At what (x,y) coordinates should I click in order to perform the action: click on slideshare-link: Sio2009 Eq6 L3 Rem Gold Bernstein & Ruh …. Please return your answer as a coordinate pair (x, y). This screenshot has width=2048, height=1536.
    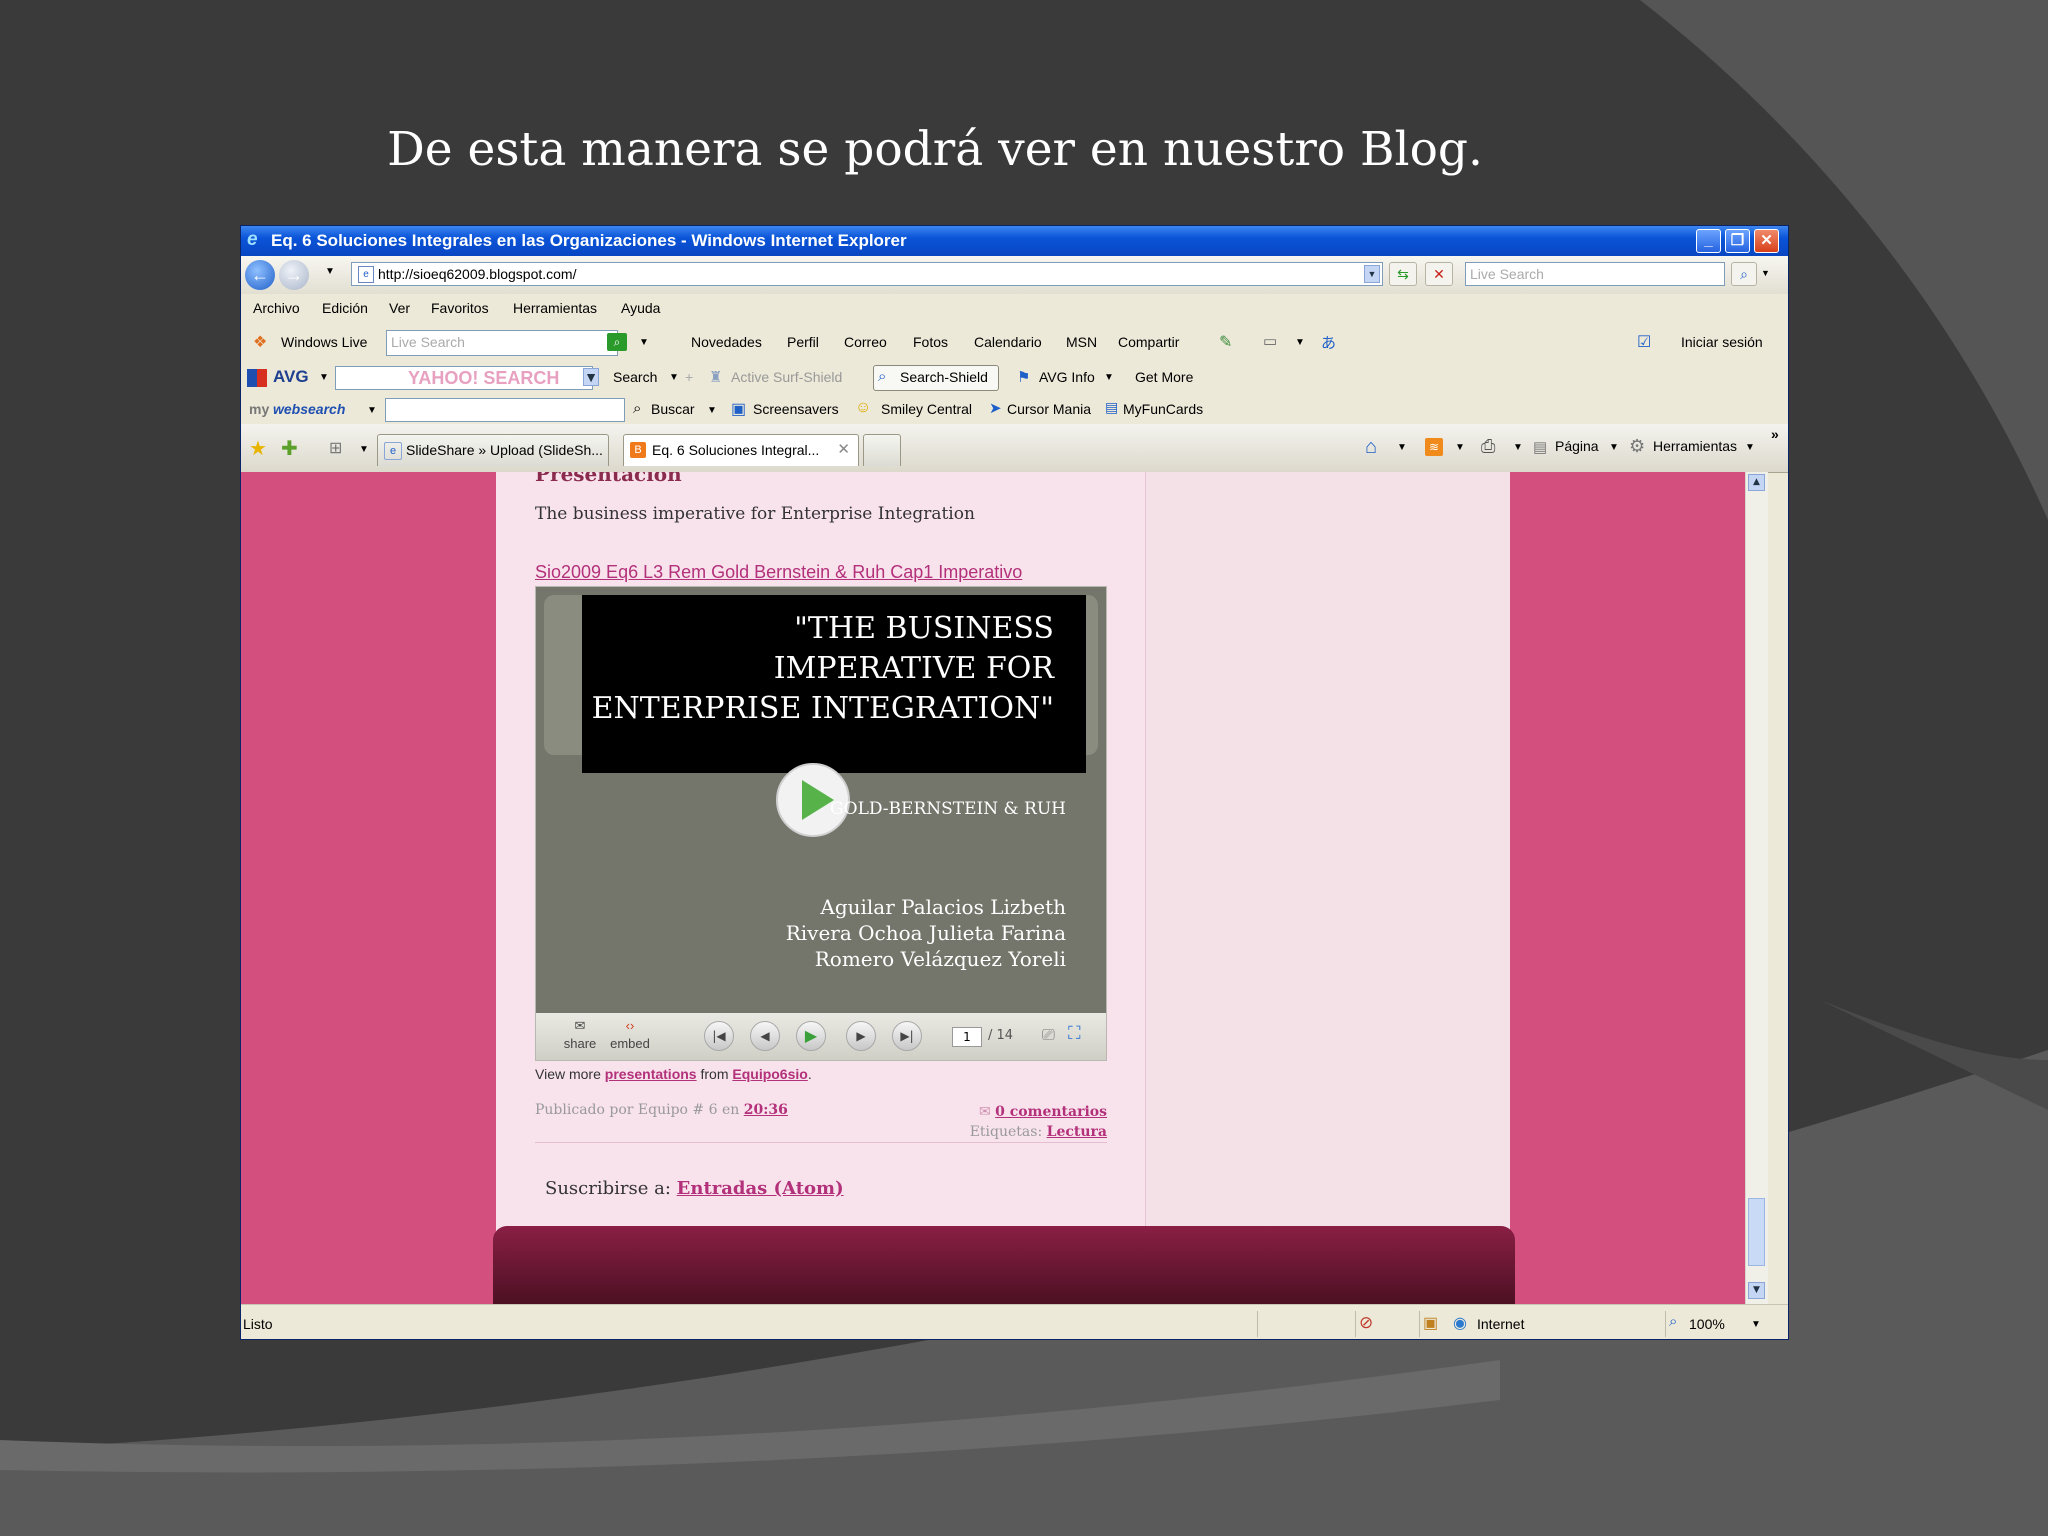
    Looking at the image, I should click on (778, 572).